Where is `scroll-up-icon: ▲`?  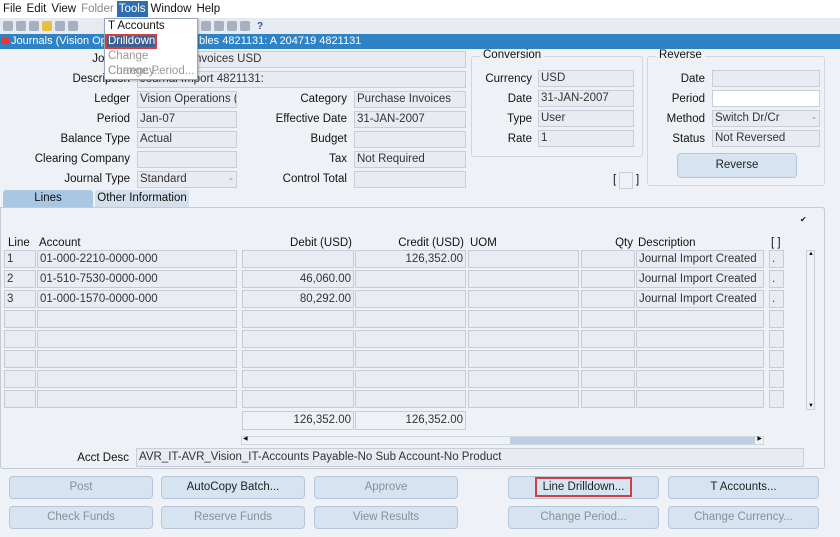
scroll-up-icon: ▲ is located at coordinates (811, 254).